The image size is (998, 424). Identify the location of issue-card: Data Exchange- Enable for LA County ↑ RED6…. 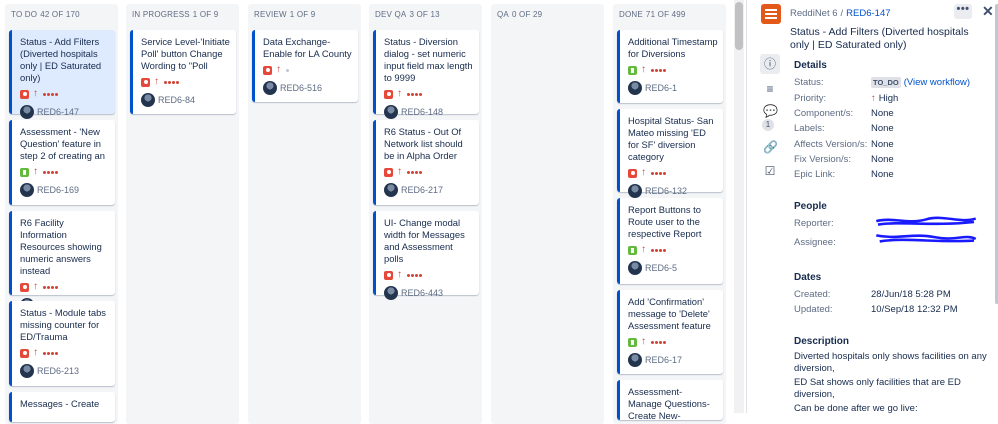
(305, 66).